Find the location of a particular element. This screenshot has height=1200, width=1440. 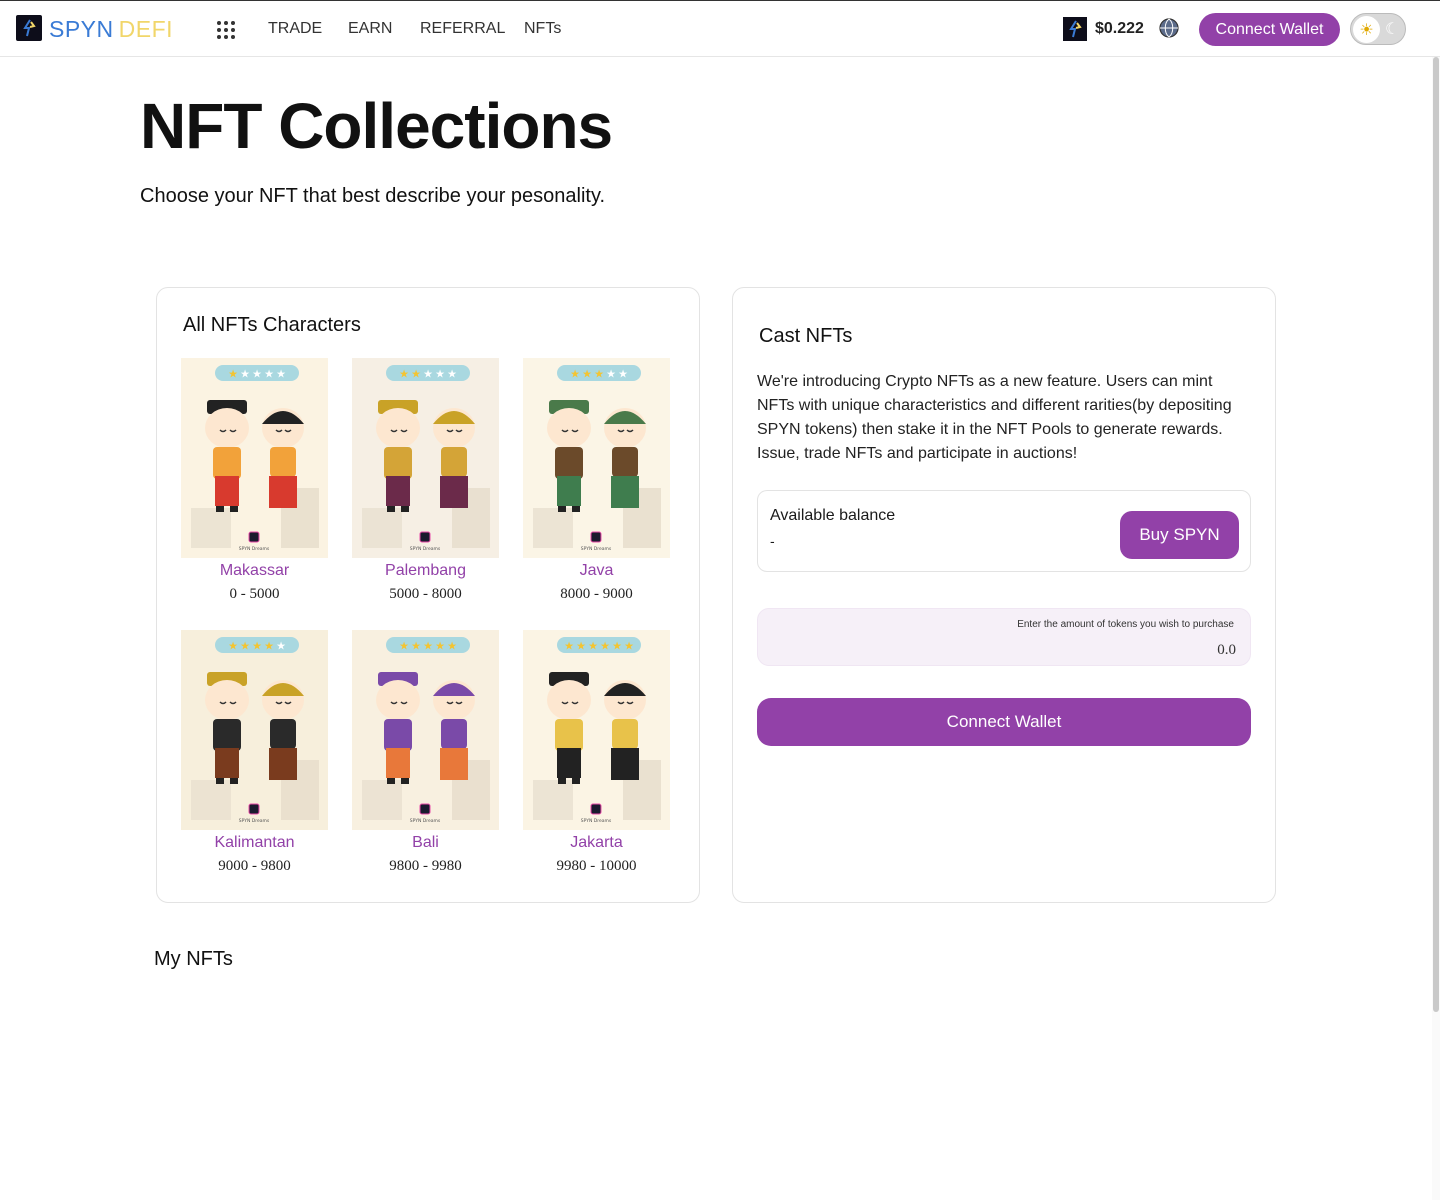

connect-wallet-button: Connect Wallet is located at coordinates (1004, 722).